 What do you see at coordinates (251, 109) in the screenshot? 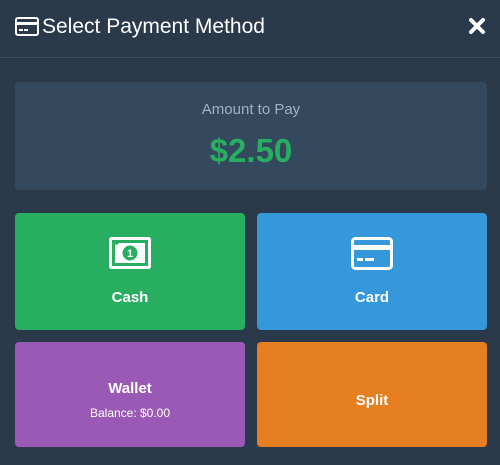
I see `amount-label: Amount to Pay` at bounding box center [251, 109].